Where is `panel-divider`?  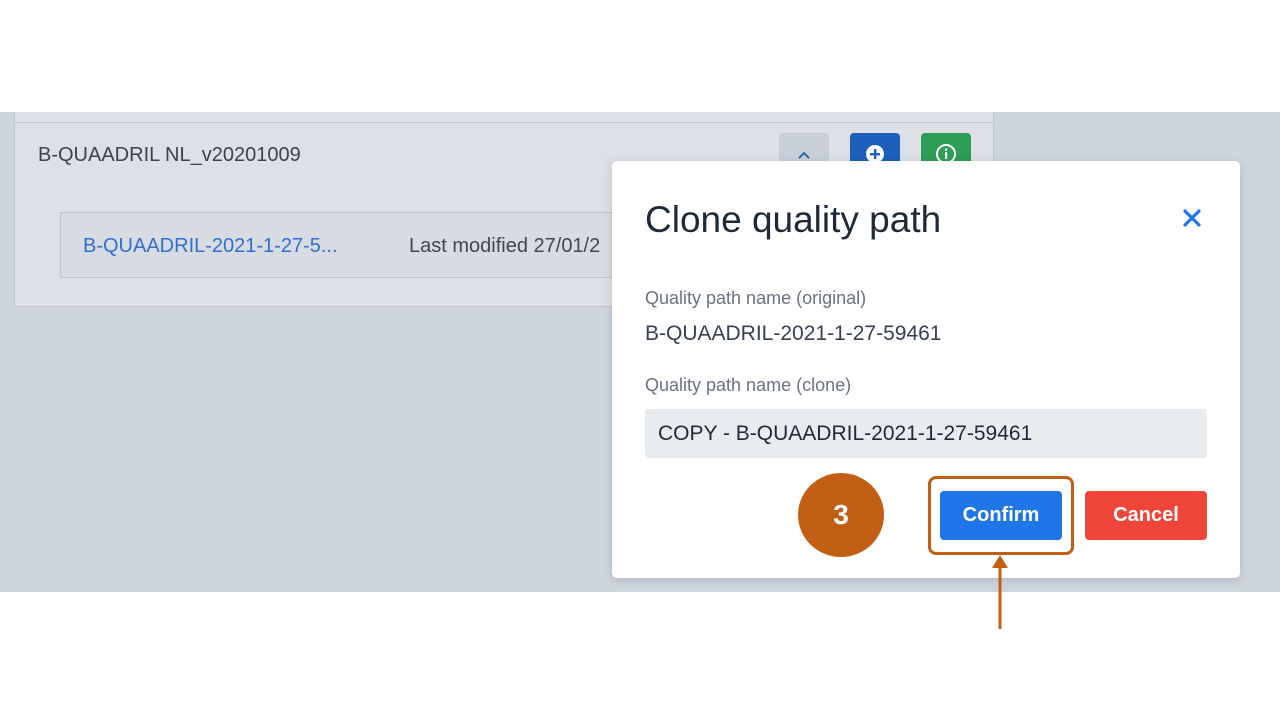
panel-divider is located at coordinates (504, 122).